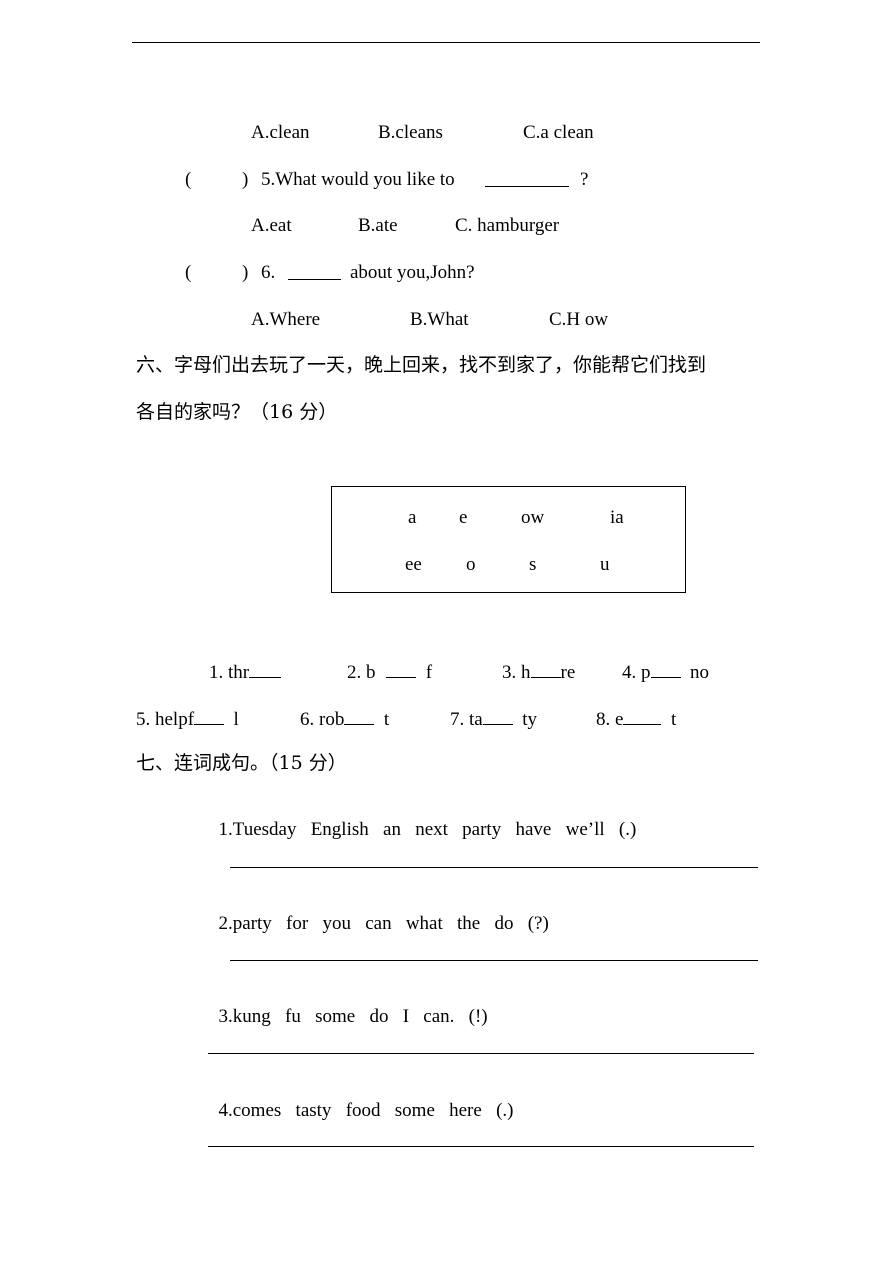  Describe the element at coordinates (359, 716) in the screenshot. I see `fill-item-6-blank` at that location.